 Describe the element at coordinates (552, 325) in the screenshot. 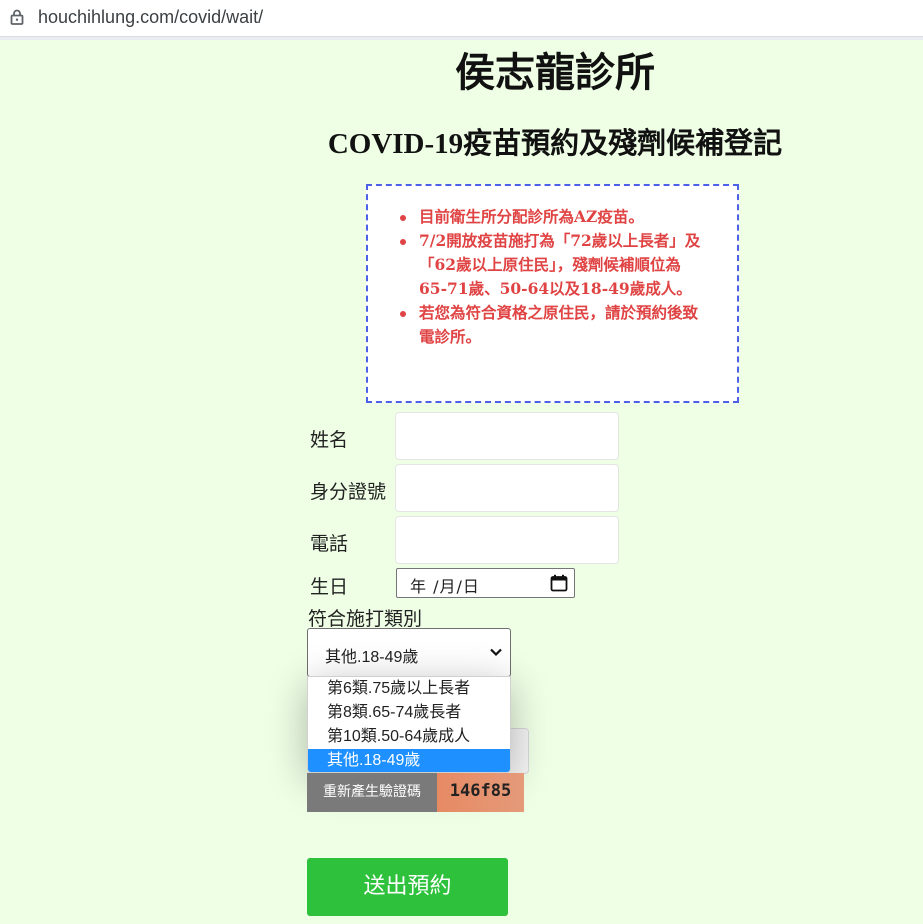

I see `notice-item: 若您為符合資格之原住民，請於預約後致電診所。` at that location.